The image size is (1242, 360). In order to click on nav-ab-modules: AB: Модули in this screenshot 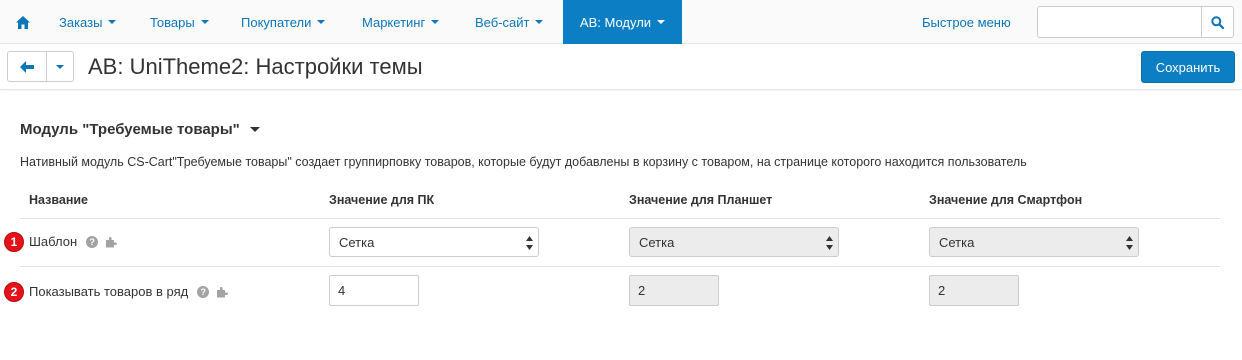, I will do `click(622, 22)`.